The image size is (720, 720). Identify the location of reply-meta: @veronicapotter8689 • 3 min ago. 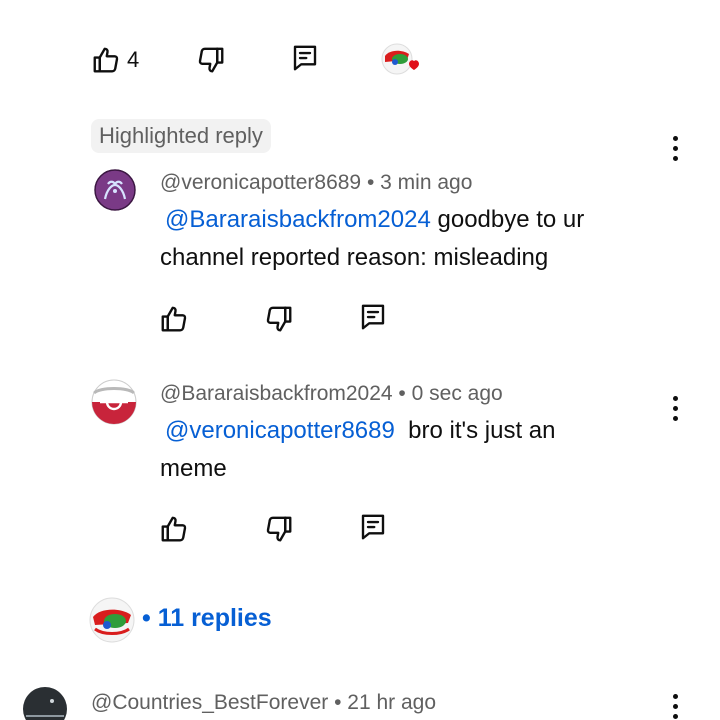
(316, 183).